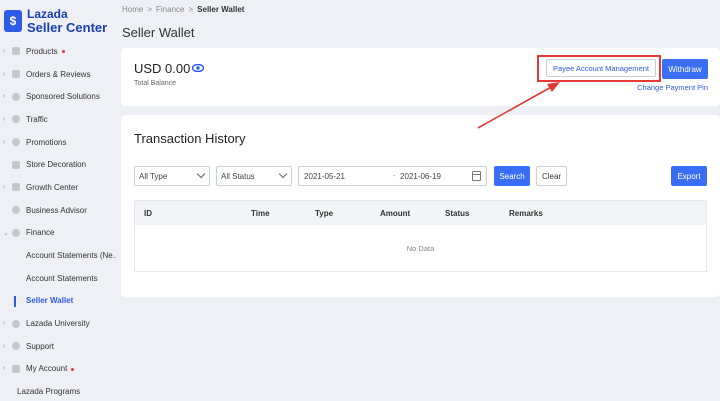  I want to click on growth-icon, so click(16, 187).